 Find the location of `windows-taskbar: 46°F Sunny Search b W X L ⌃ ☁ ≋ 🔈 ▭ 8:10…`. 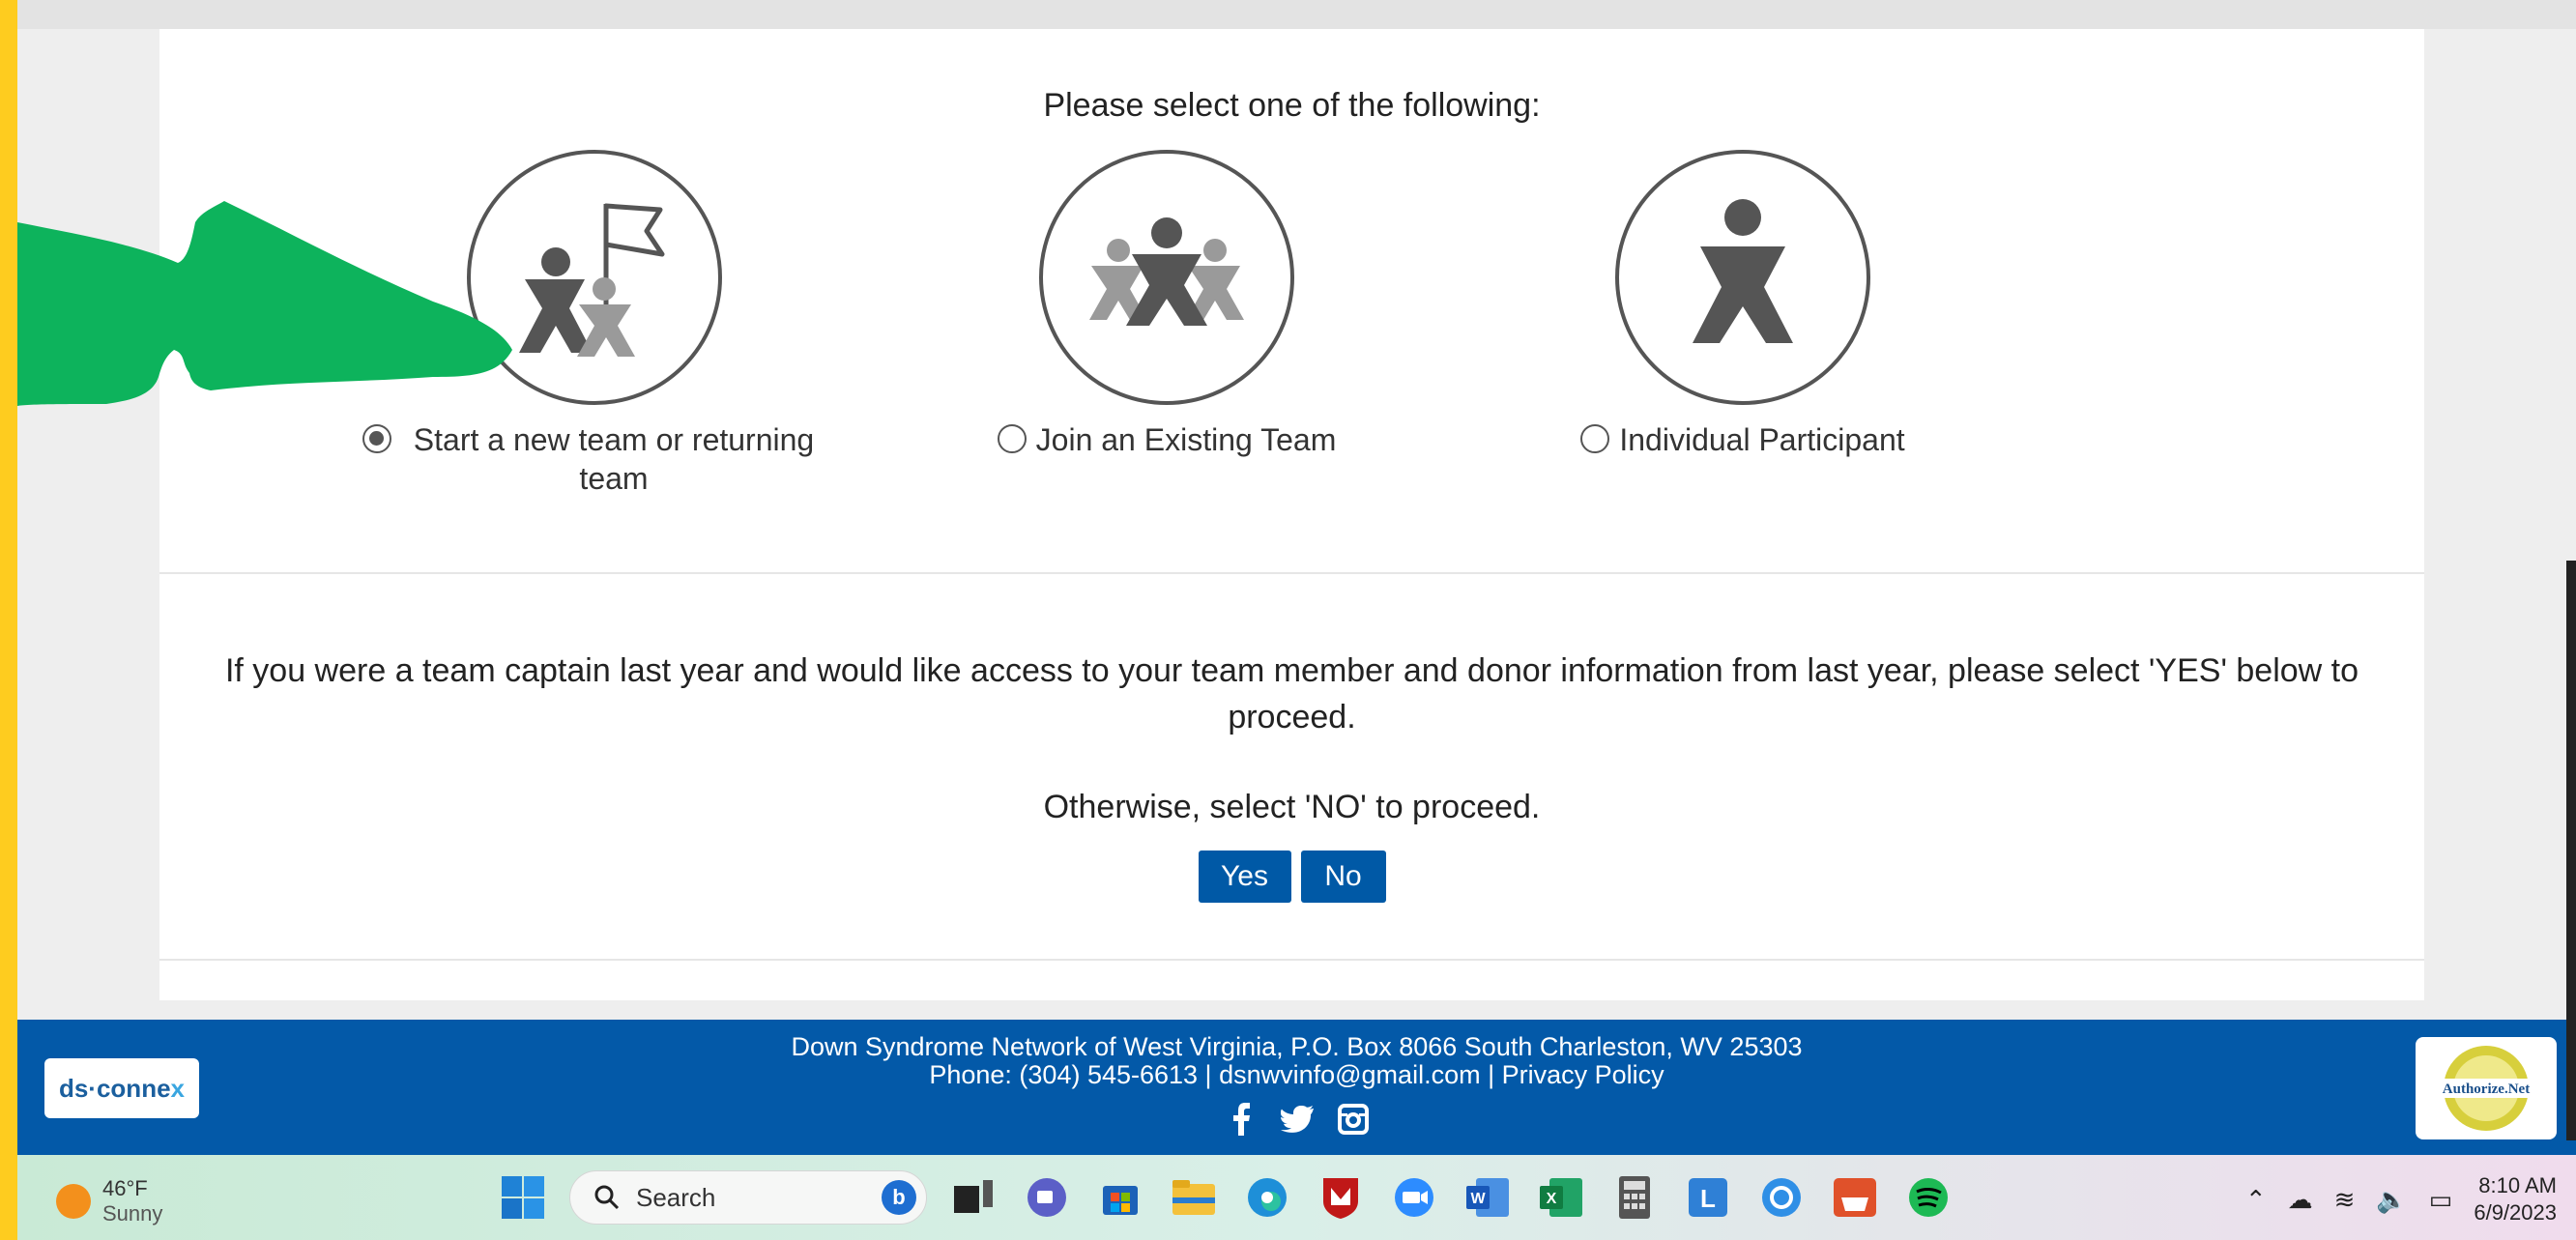

windows-taskbar: 46°F Sunny Search b W X L ⌃ ☁ ≋ 🔈 ▭ 8:10… is located at coordinates (1296, 1197).